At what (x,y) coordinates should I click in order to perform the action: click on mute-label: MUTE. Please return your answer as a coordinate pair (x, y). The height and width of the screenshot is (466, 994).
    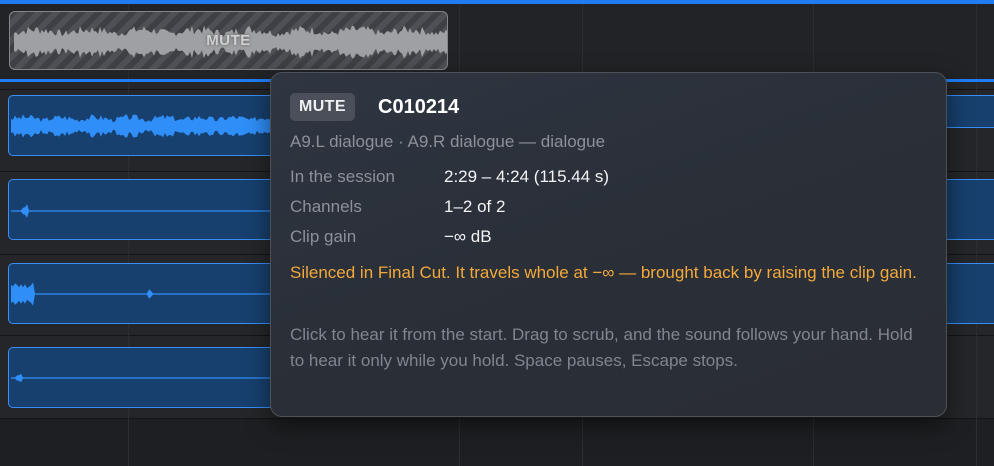
    Looking at the image, I should click on (228, 40).